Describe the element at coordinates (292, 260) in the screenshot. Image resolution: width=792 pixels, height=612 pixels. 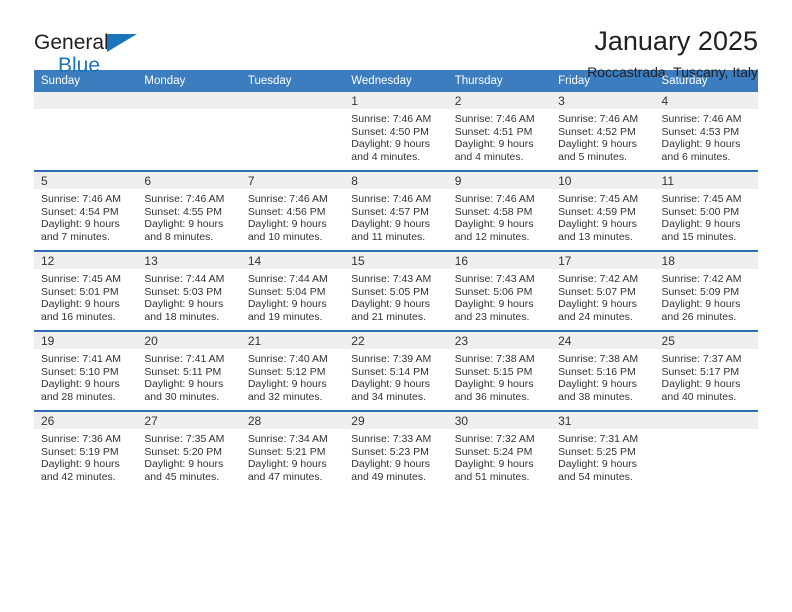
I see `day-number: 14` at that location.